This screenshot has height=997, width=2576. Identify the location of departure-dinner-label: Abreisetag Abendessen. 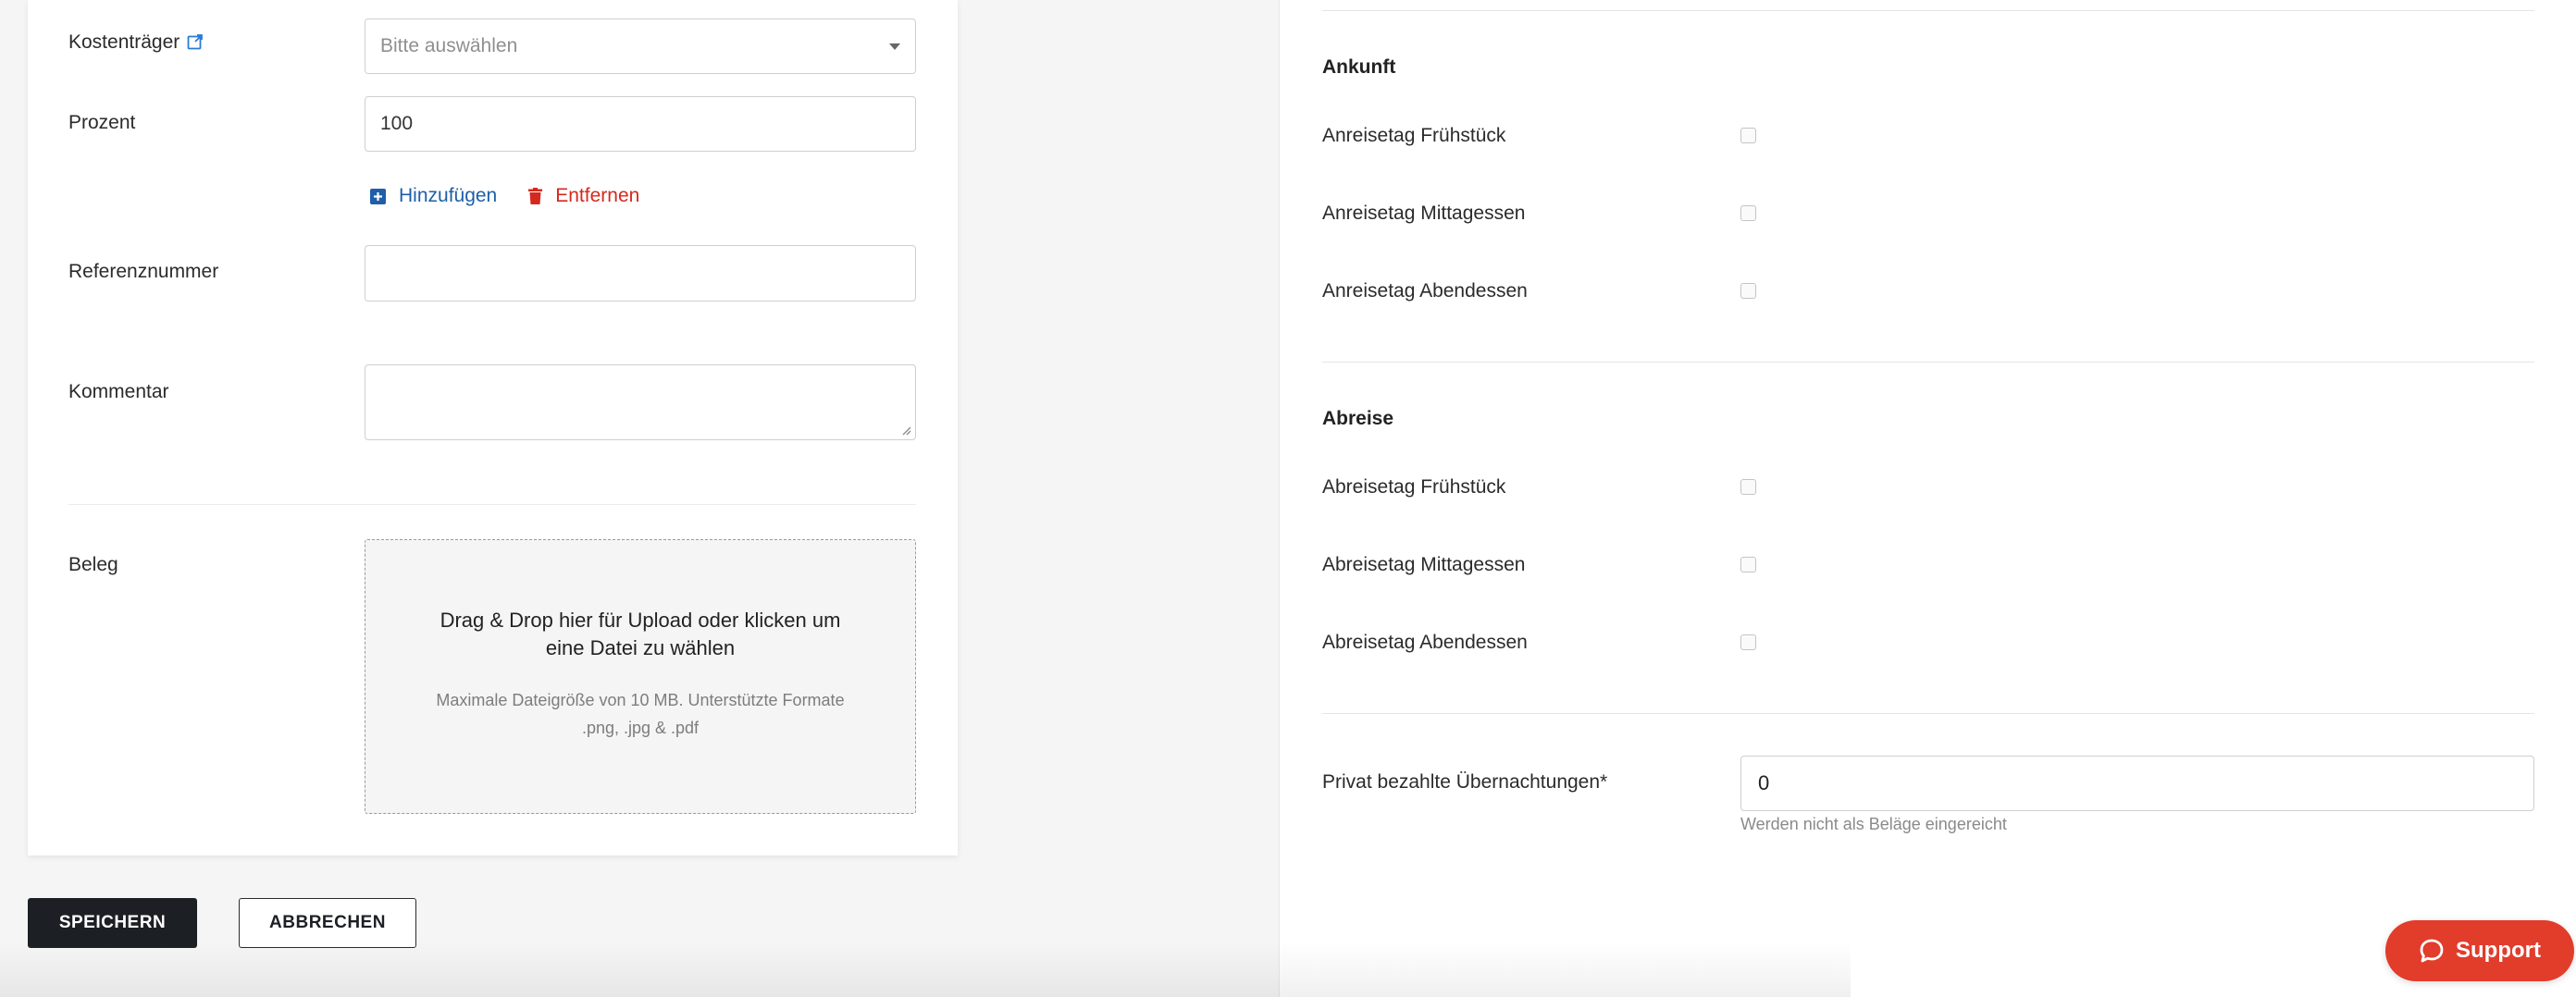
(1425, 642).